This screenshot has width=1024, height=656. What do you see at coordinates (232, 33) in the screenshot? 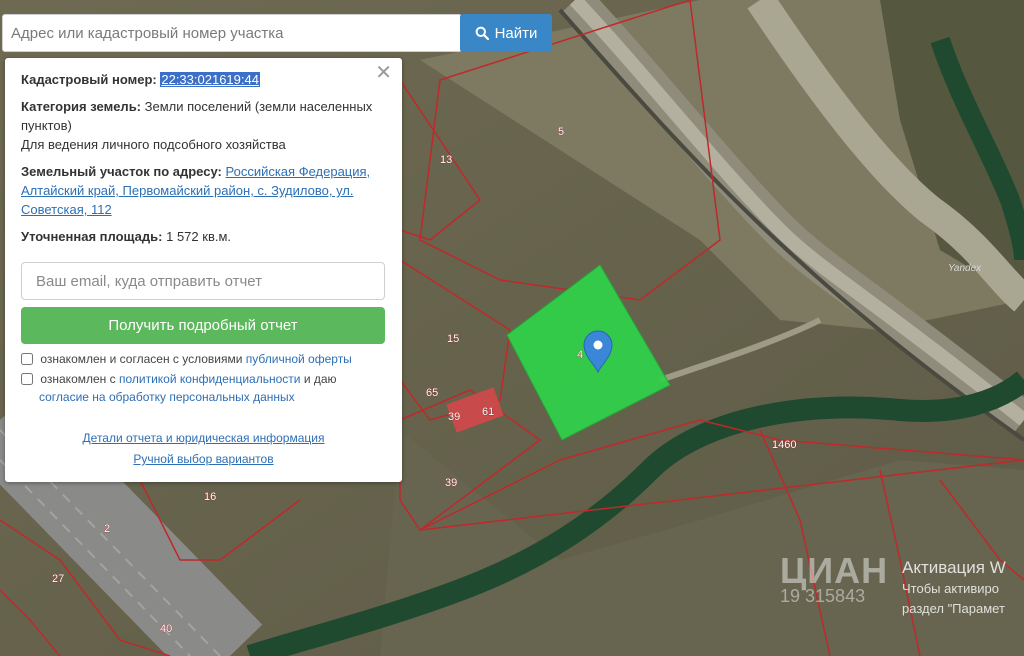
I see `search-input` at bounding box center [232, 33].